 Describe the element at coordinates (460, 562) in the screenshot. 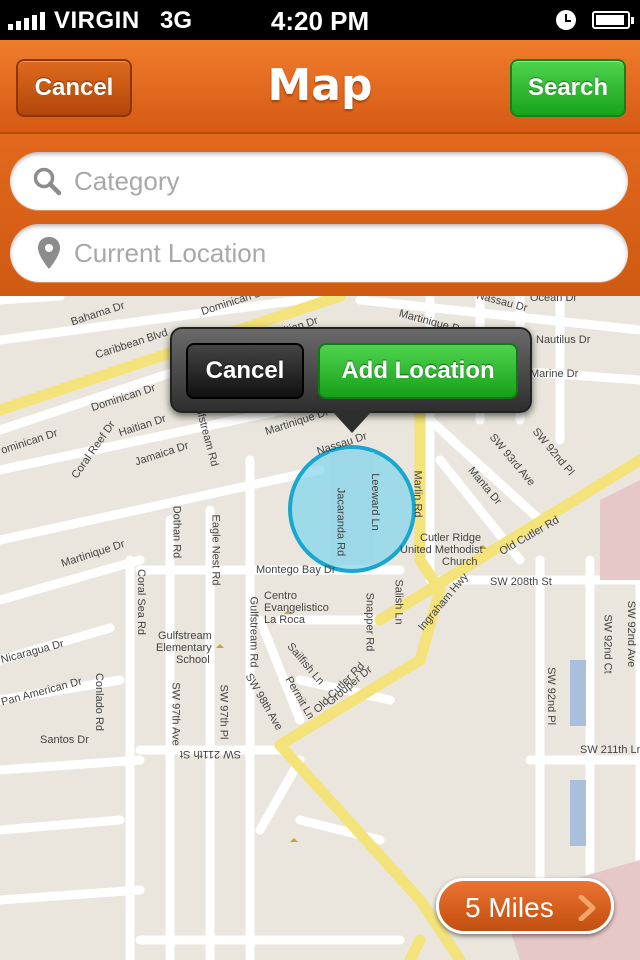

I see `map-label: Church` at that location.